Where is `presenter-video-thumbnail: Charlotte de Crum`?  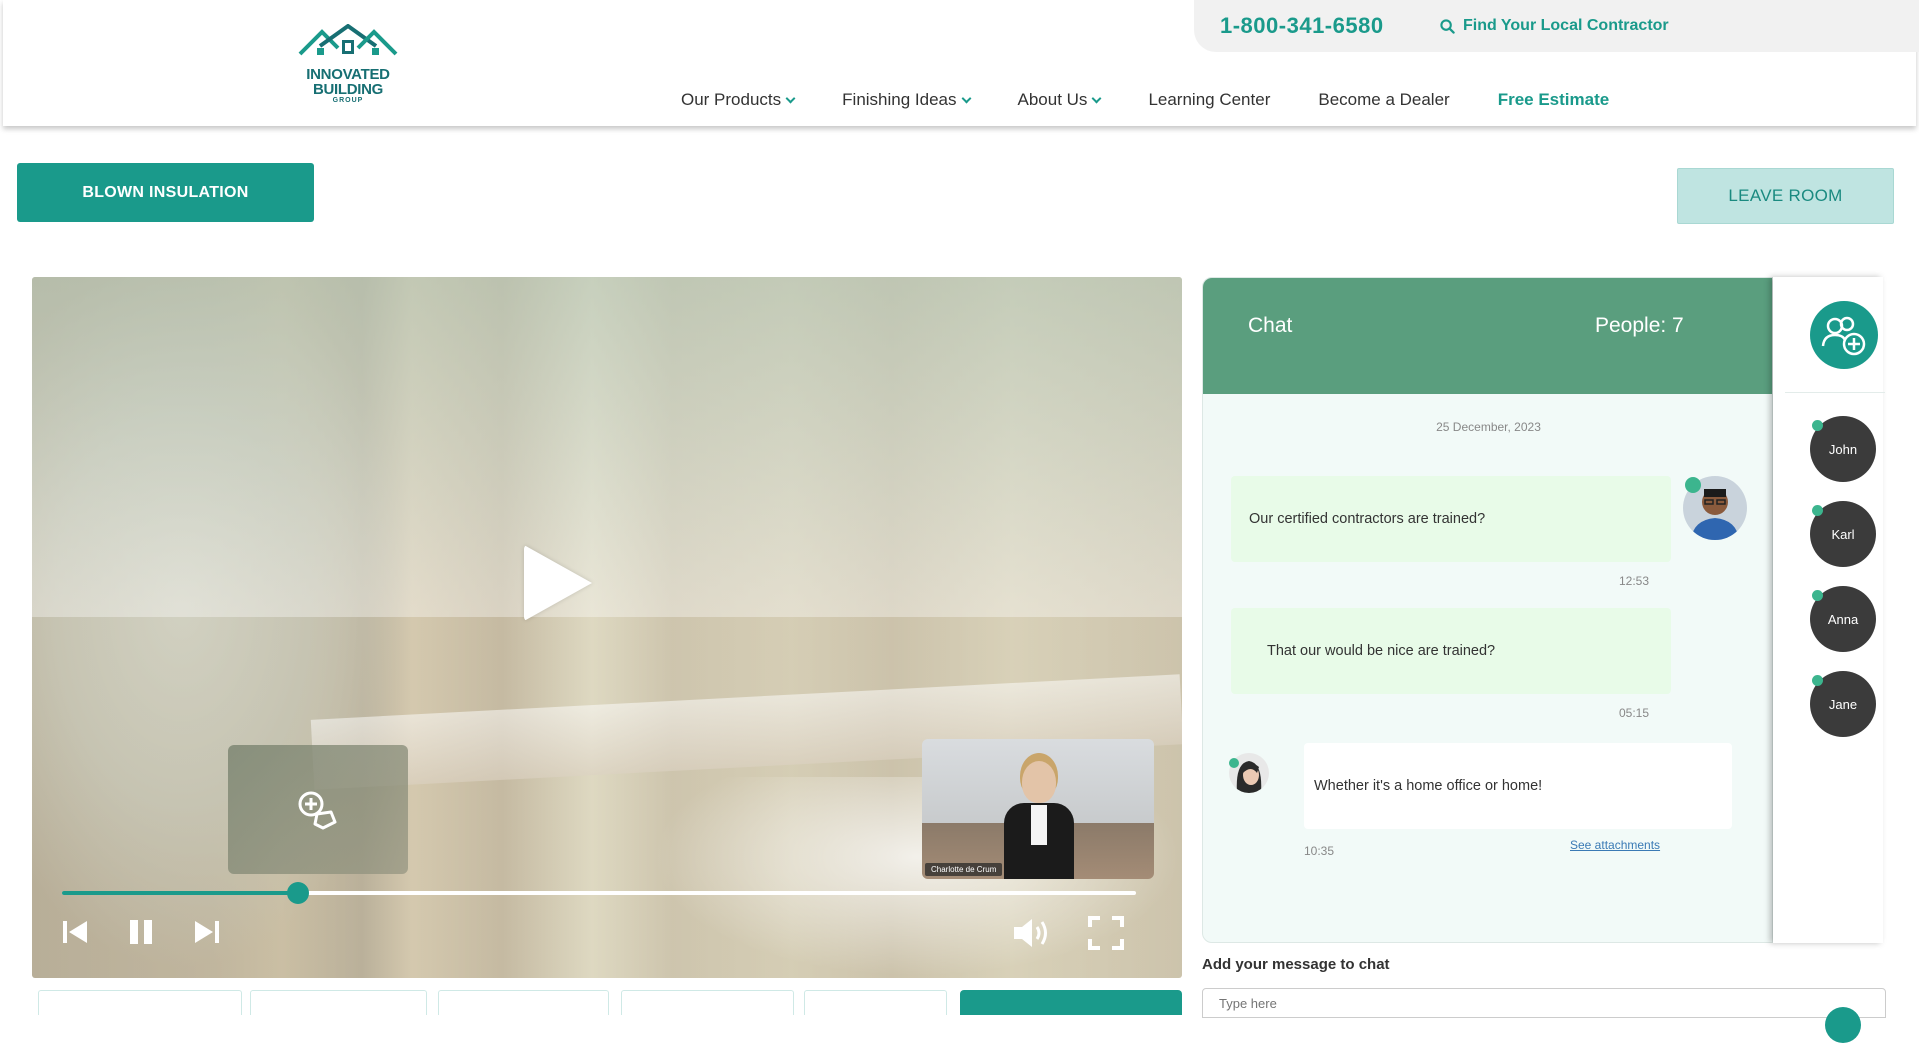
presenter-video-thumbnail: Charlotte de Crum is located at coordinates (1038, 809).